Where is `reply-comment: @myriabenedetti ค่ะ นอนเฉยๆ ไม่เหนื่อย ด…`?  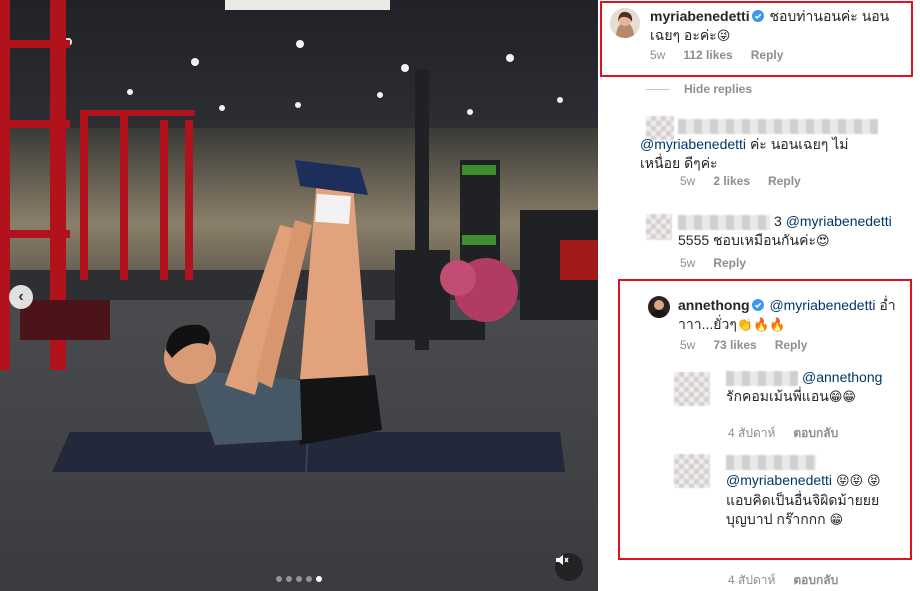 reply-comment: @myriabenedetti ค่ะ นอนเฉยๆ ไม่เหนื่อย ด… is located at coordinates (759, 153).